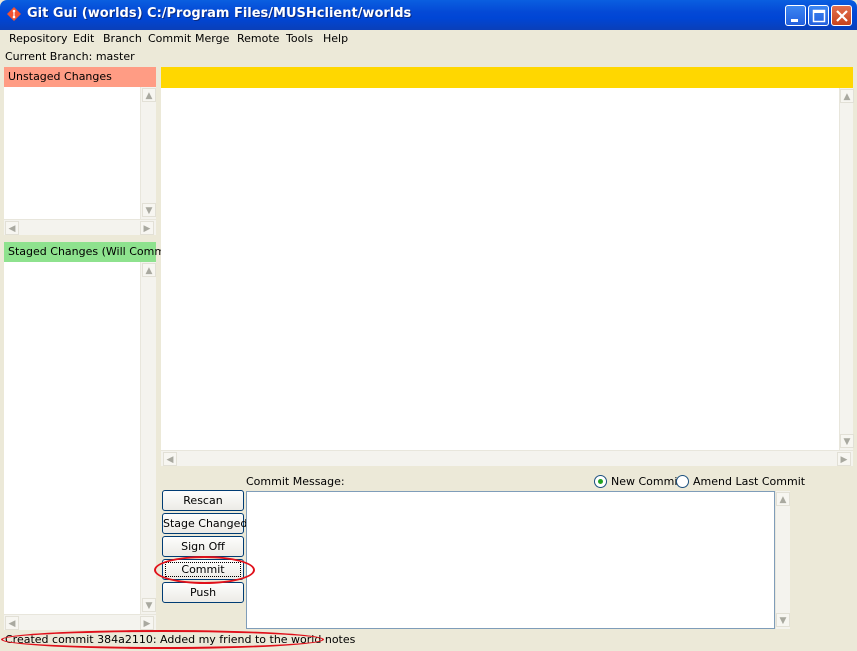  Describe the element at coordinates (510, 560) in the screenshot. I see `commit-message-input` at that location.